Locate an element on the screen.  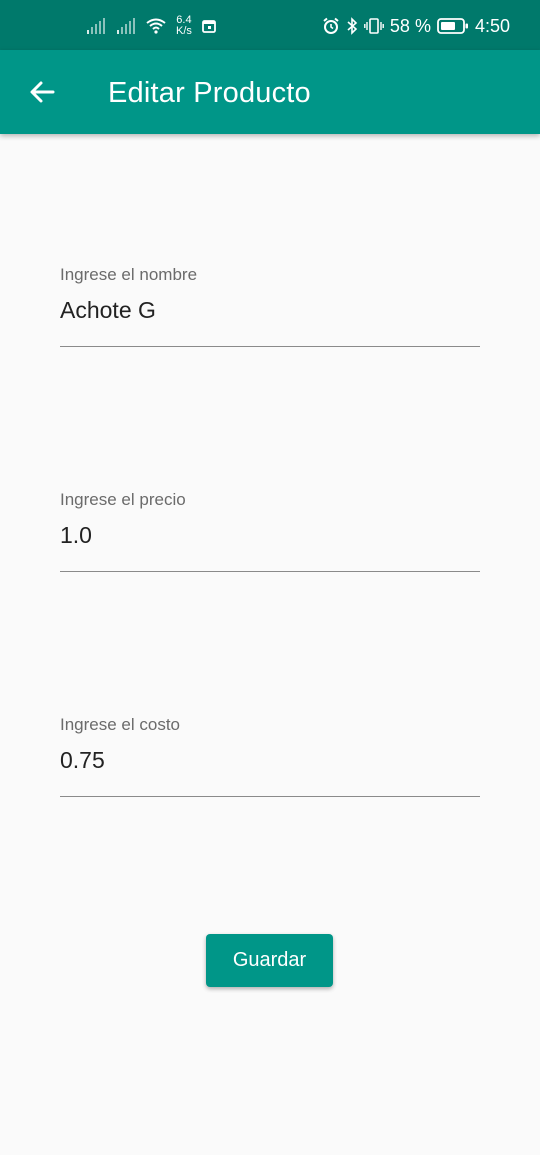
price-field: Ingrese el precio is located at coordinates (270, 531).